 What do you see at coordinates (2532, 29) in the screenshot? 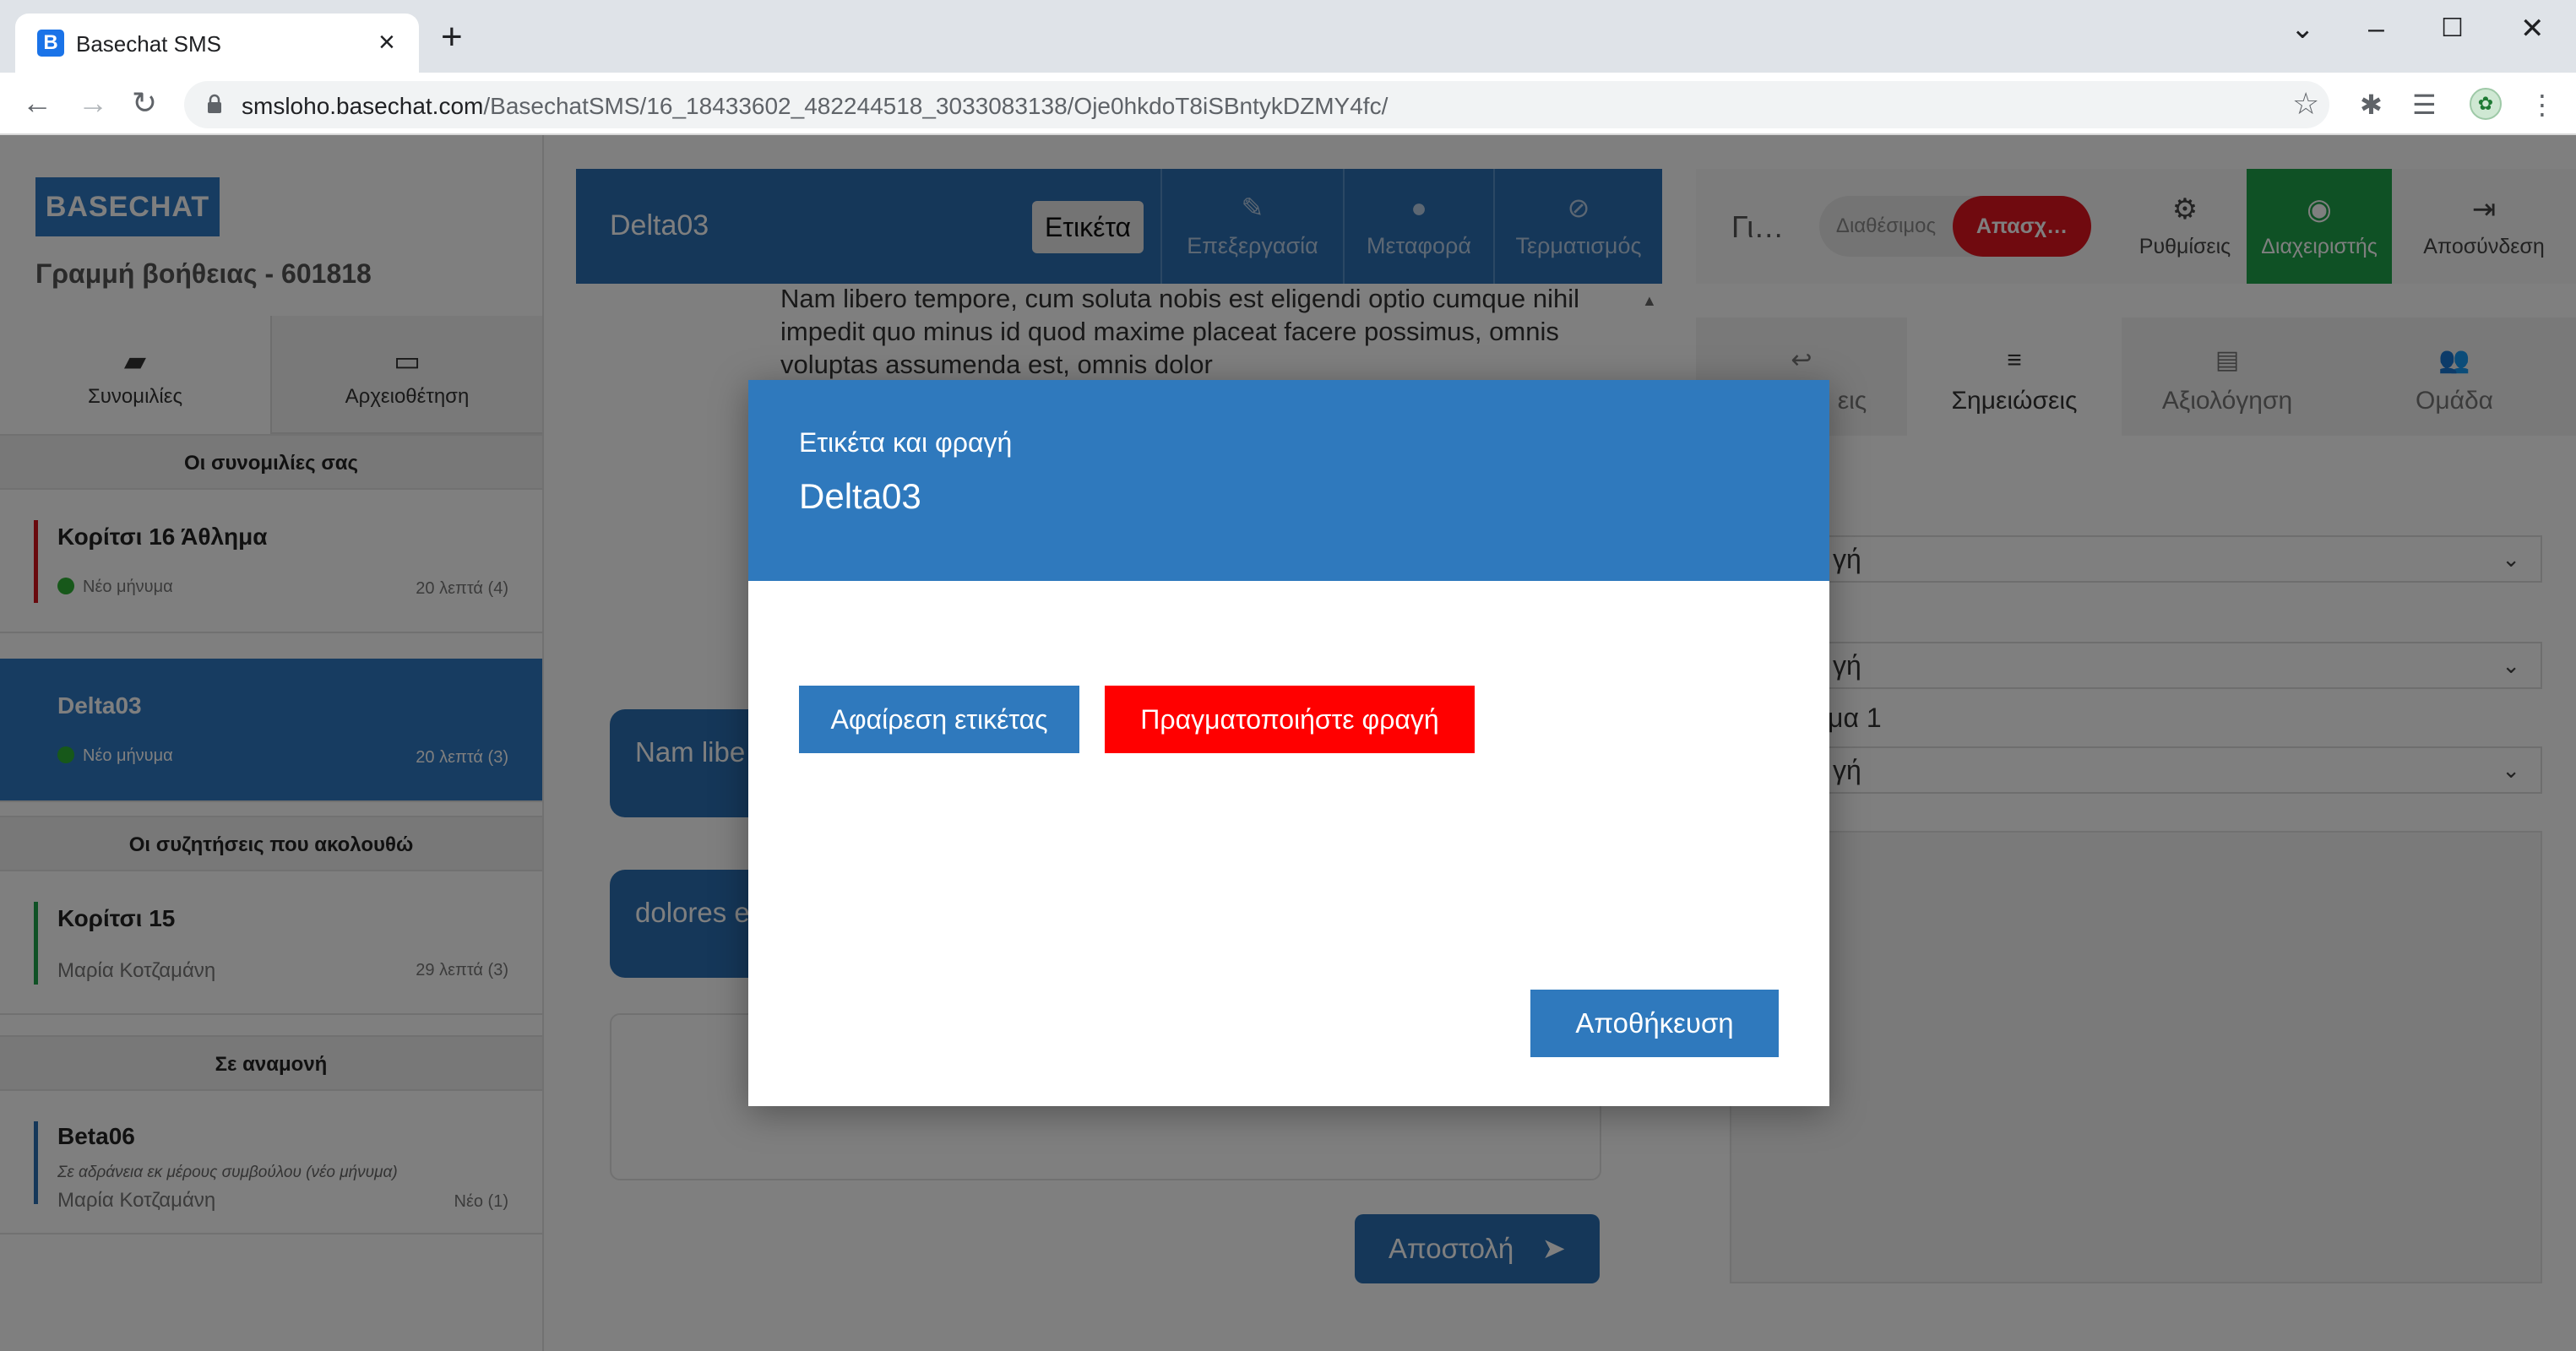
I see `window-close-icon: ✕` at bounding box center [2532, 29].